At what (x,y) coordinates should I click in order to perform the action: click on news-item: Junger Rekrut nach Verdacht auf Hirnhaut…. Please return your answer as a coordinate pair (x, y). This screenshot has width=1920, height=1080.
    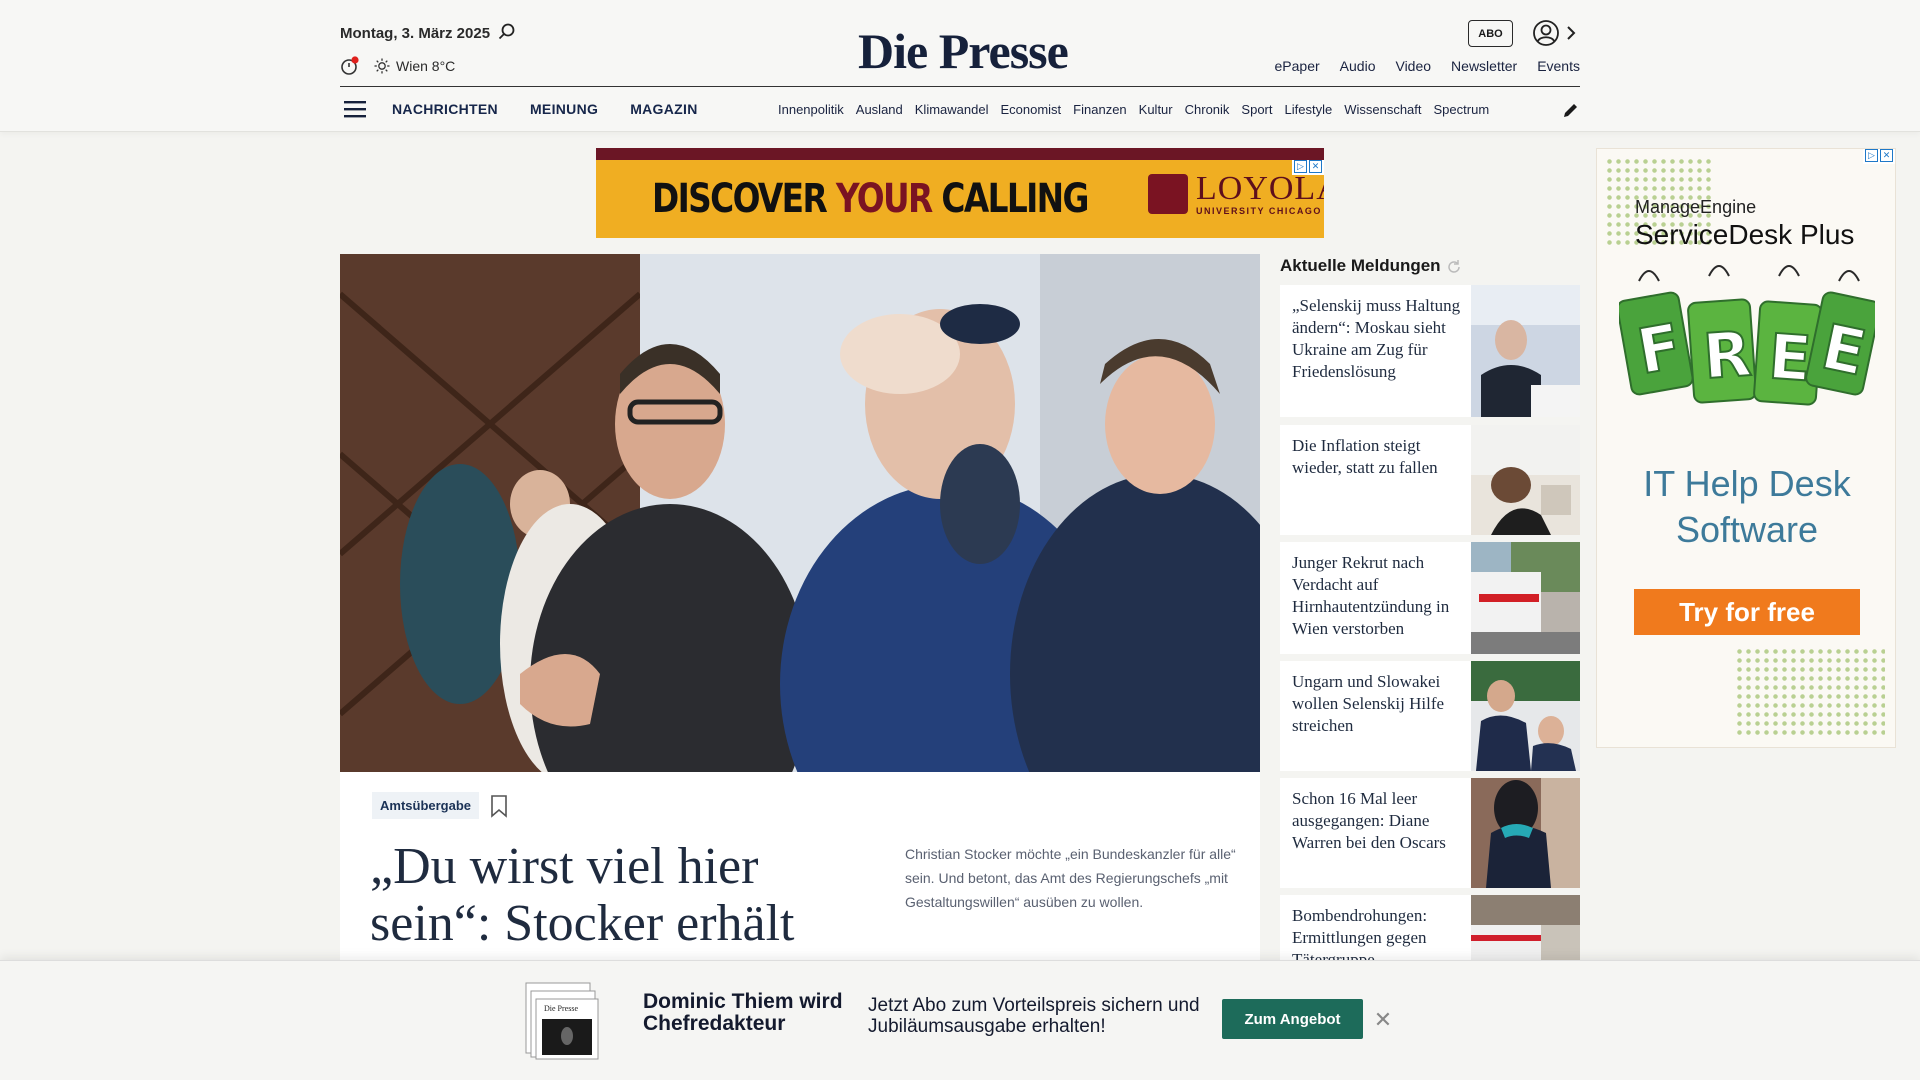
    Looking at the image, I should click on (1430, 598).